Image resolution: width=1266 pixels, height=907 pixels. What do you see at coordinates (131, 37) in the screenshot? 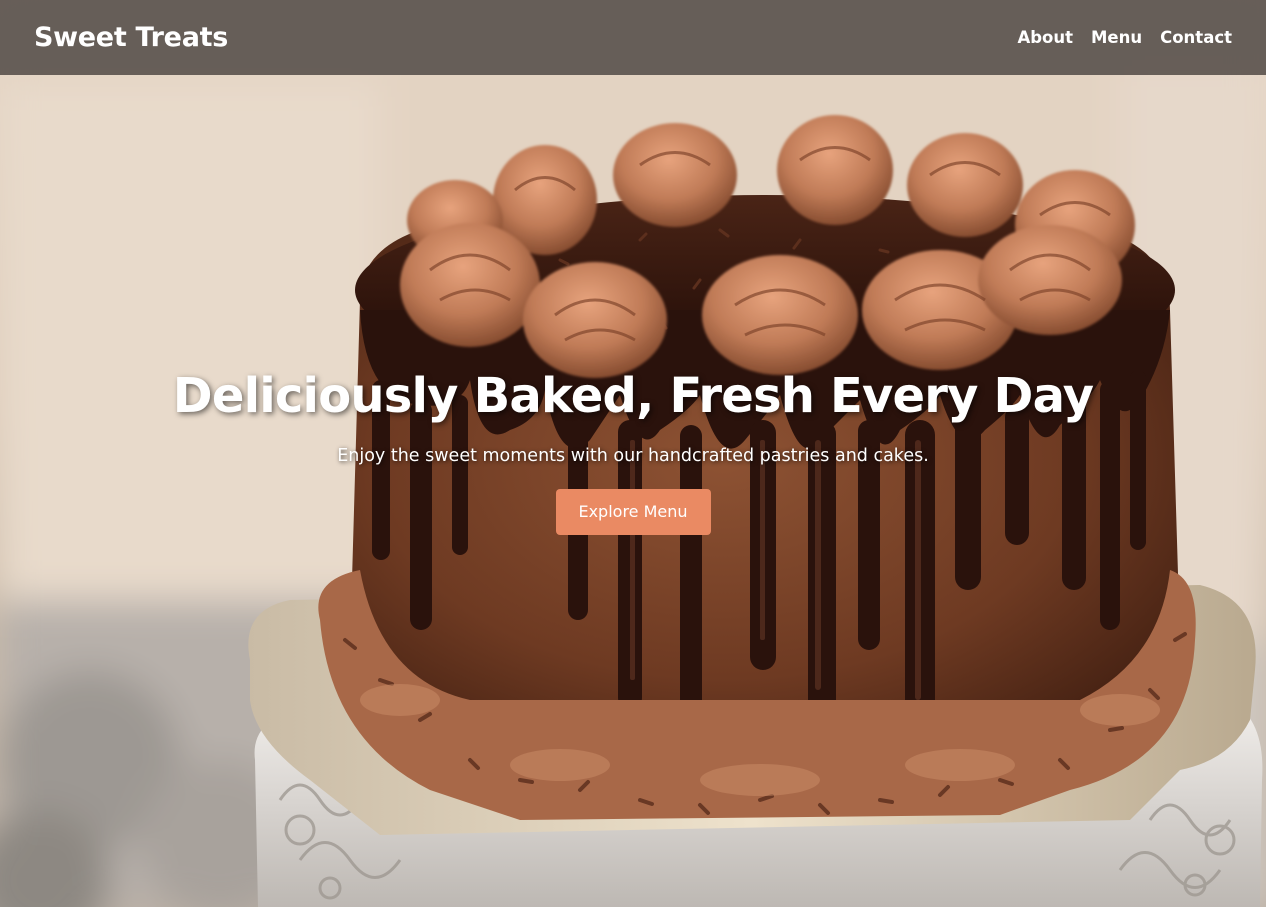
I see `brand-logo: Sweet Treats` at bounding box center [131, 37].